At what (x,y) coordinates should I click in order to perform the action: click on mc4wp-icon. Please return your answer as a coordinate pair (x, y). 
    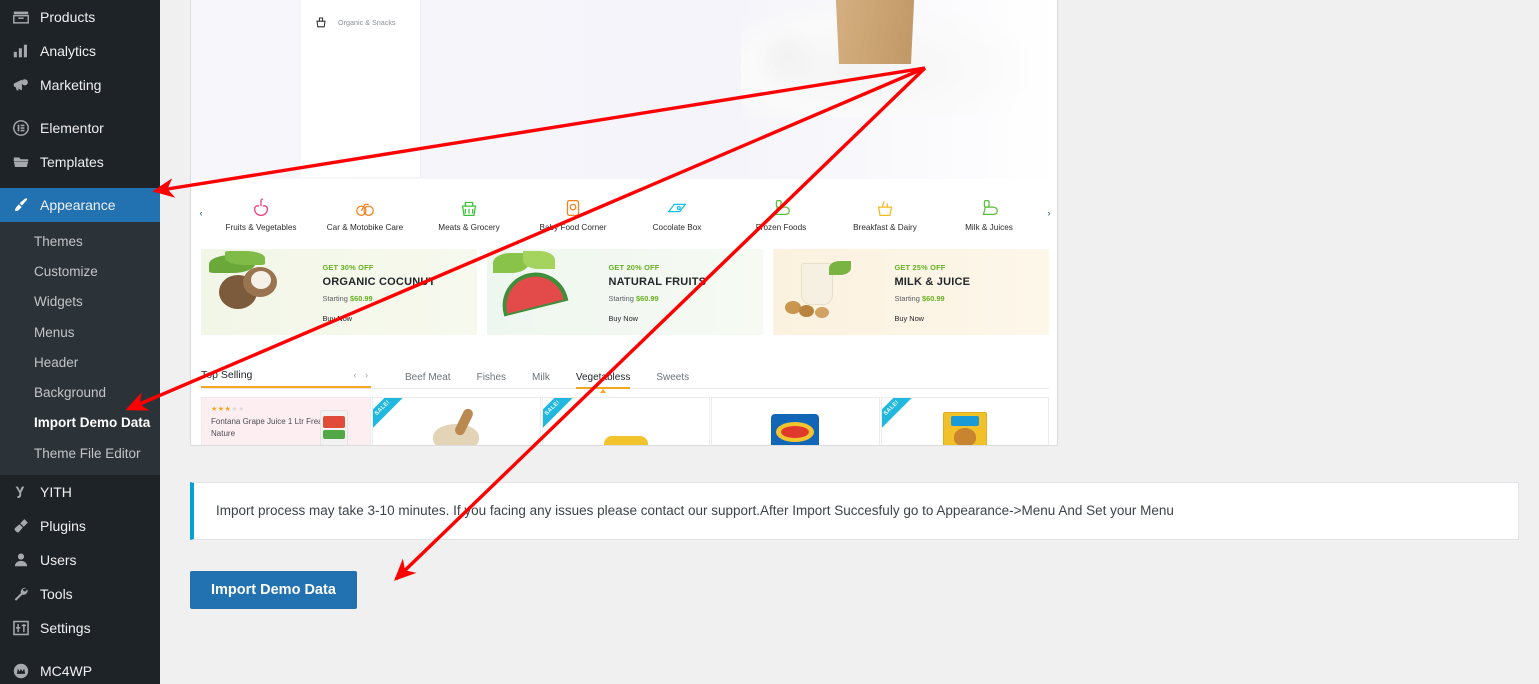
    Looking at the image, I should click on (21, 671).